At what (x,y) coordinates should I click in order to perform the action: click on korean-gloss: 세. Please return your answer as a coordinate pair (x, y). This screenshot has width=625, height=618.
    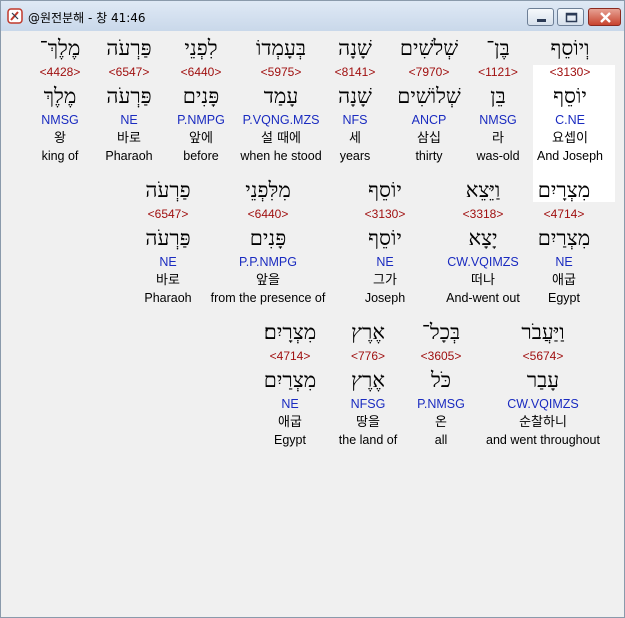
    Looking at the image, I should click on (355, 138).